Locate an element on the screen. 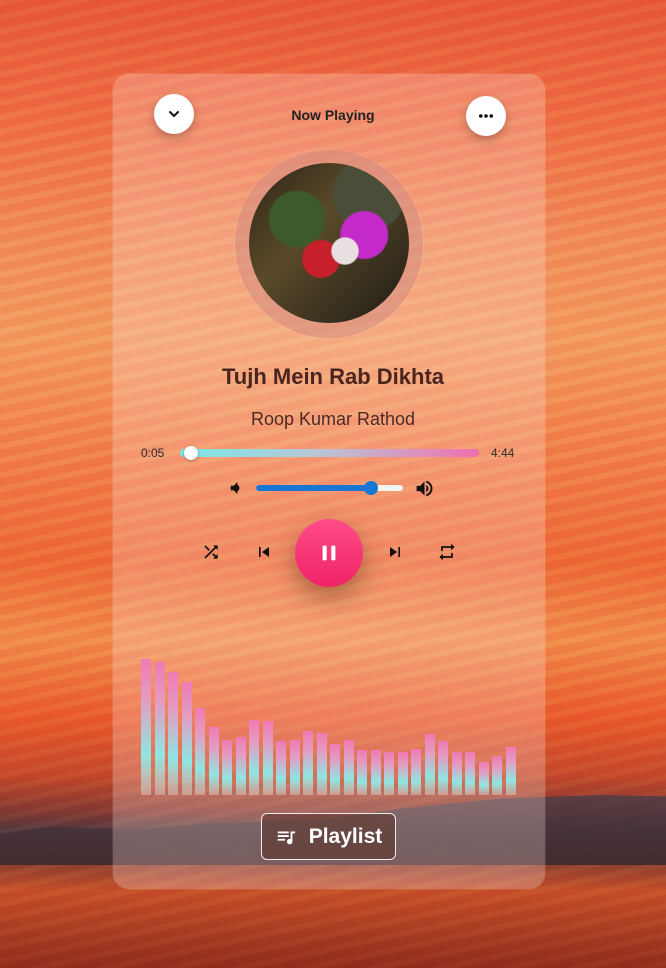  artist-name: Roop Kumar Rathod is located at coordinates (333, 419).